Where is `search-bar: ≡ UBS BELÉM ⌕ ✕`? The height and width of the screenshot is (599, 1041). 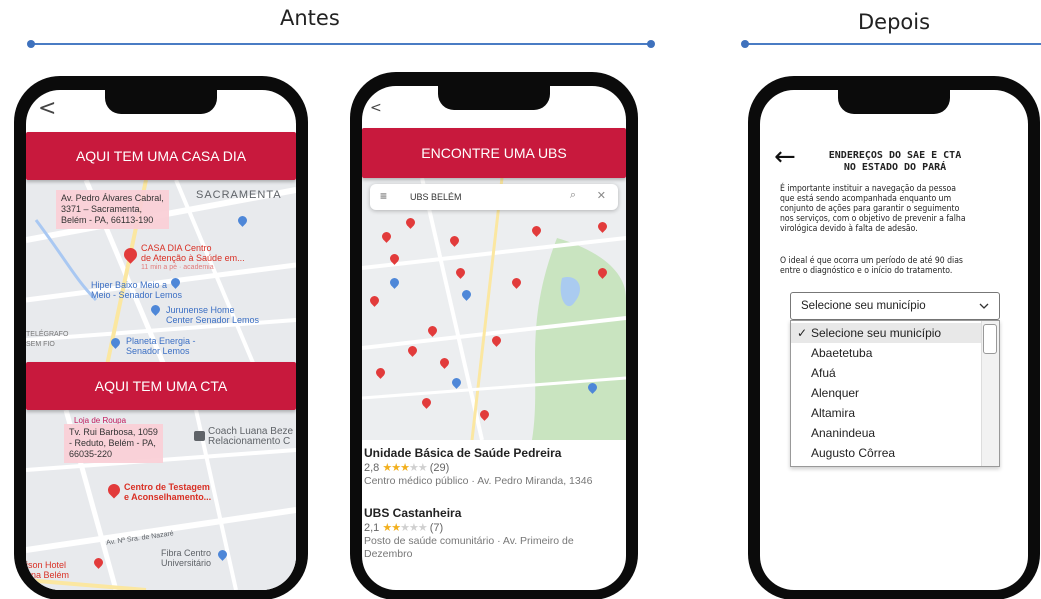 search-bar: ≡ UBS BELÉM ⌕ ✕ is located at coordinates (494, 197).